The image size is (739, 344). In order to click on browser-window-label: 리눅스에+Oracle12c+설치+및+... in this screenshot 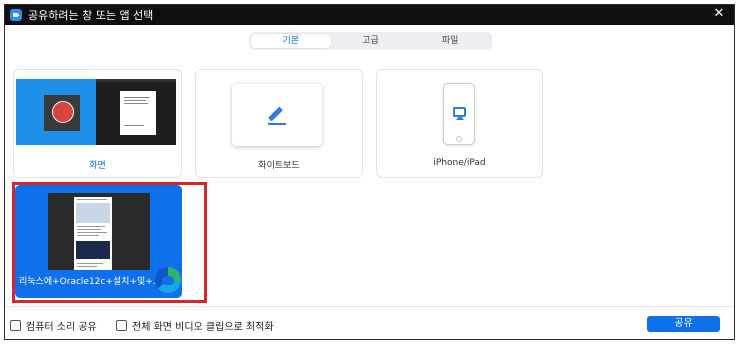, I will do `click(87, 282)`.